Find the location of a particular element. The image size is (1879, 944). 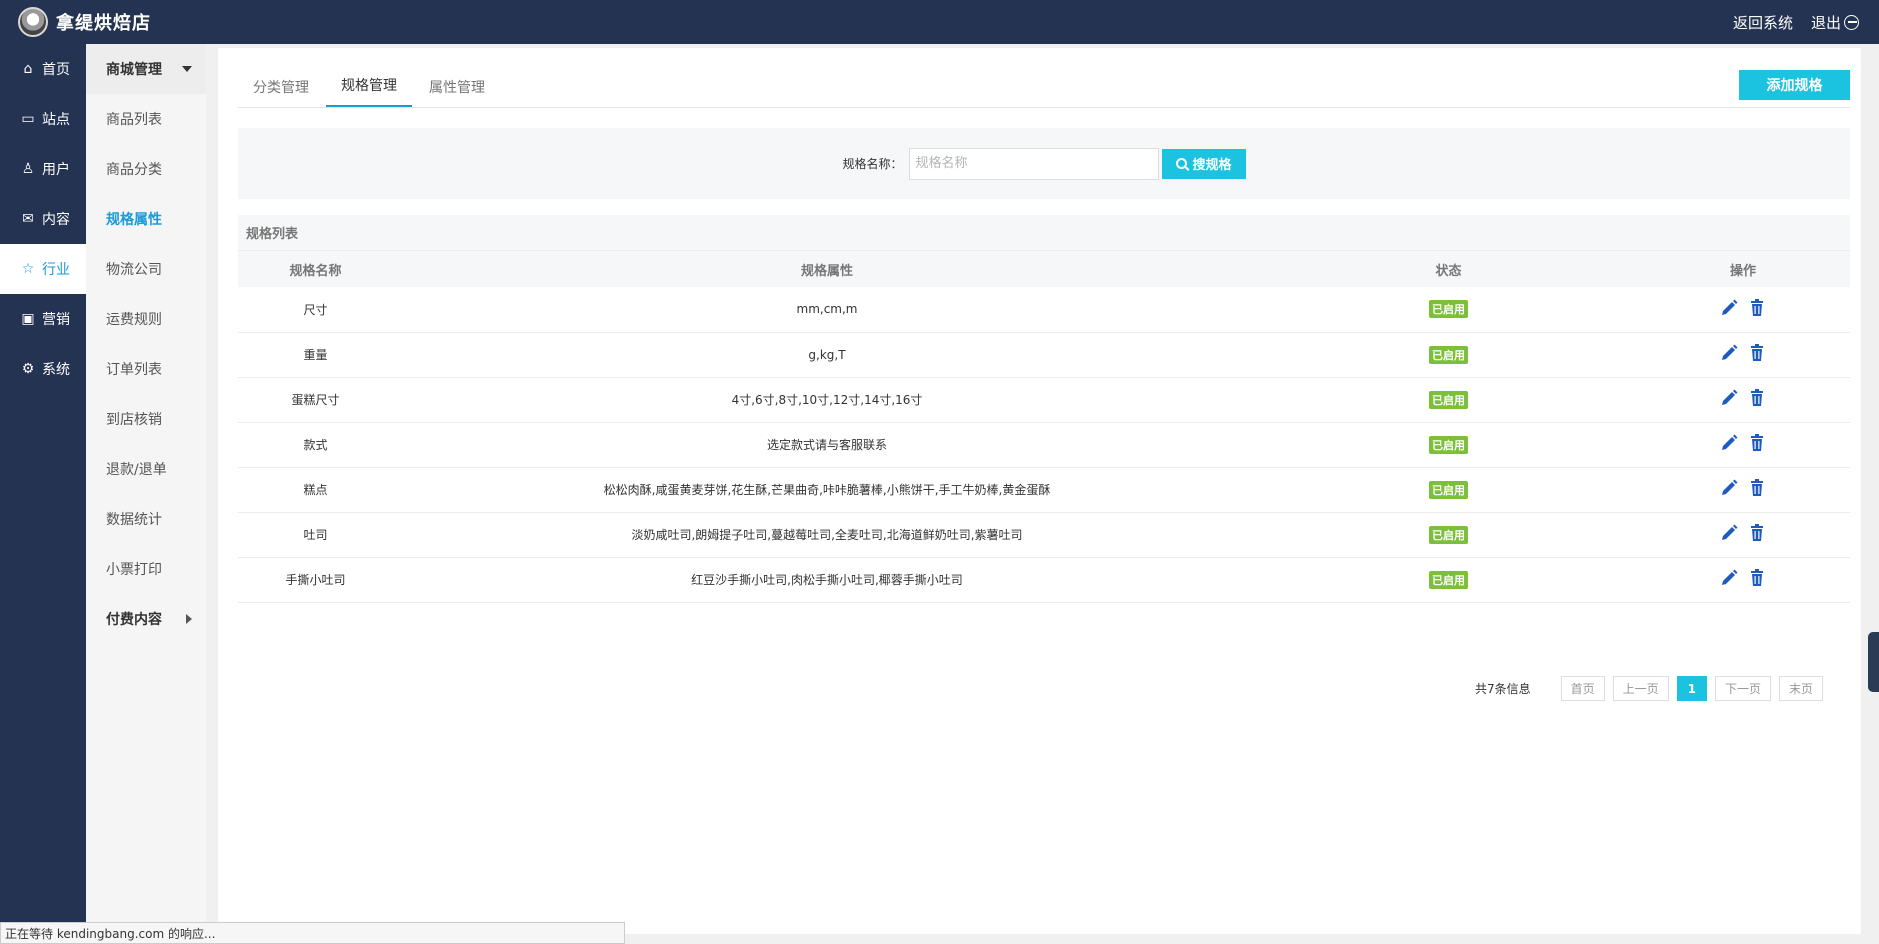

logout-label: 退出 is located at coordinates (1825, 22).